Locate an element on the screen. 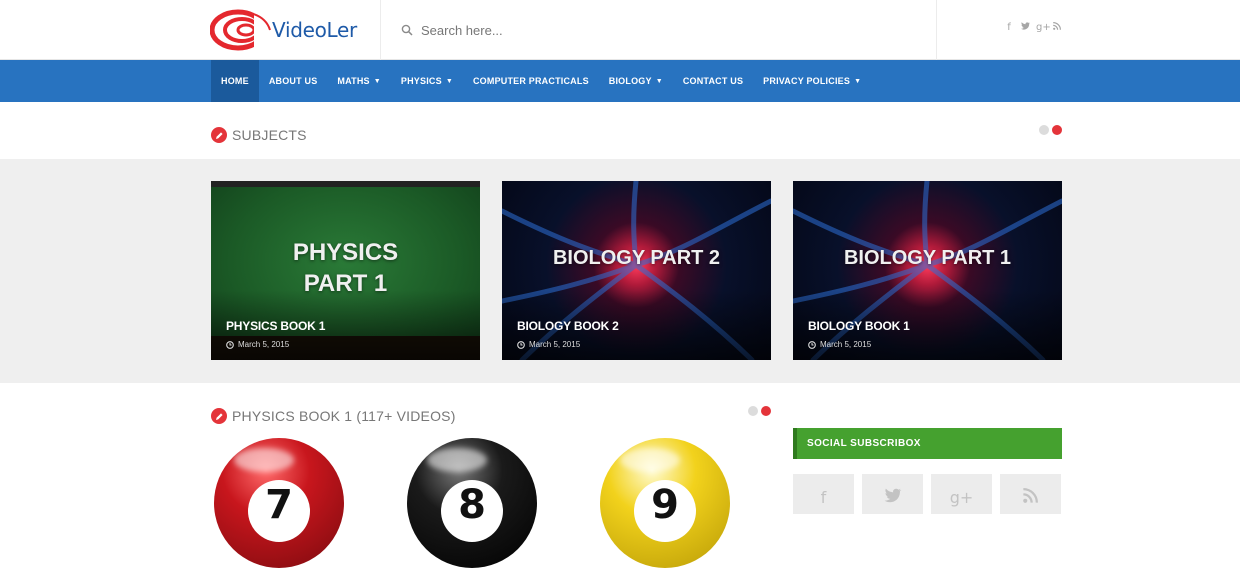  nav-item-computer-practicals: COMPUTER PRACTICALS is located at coordinates (531, 81).